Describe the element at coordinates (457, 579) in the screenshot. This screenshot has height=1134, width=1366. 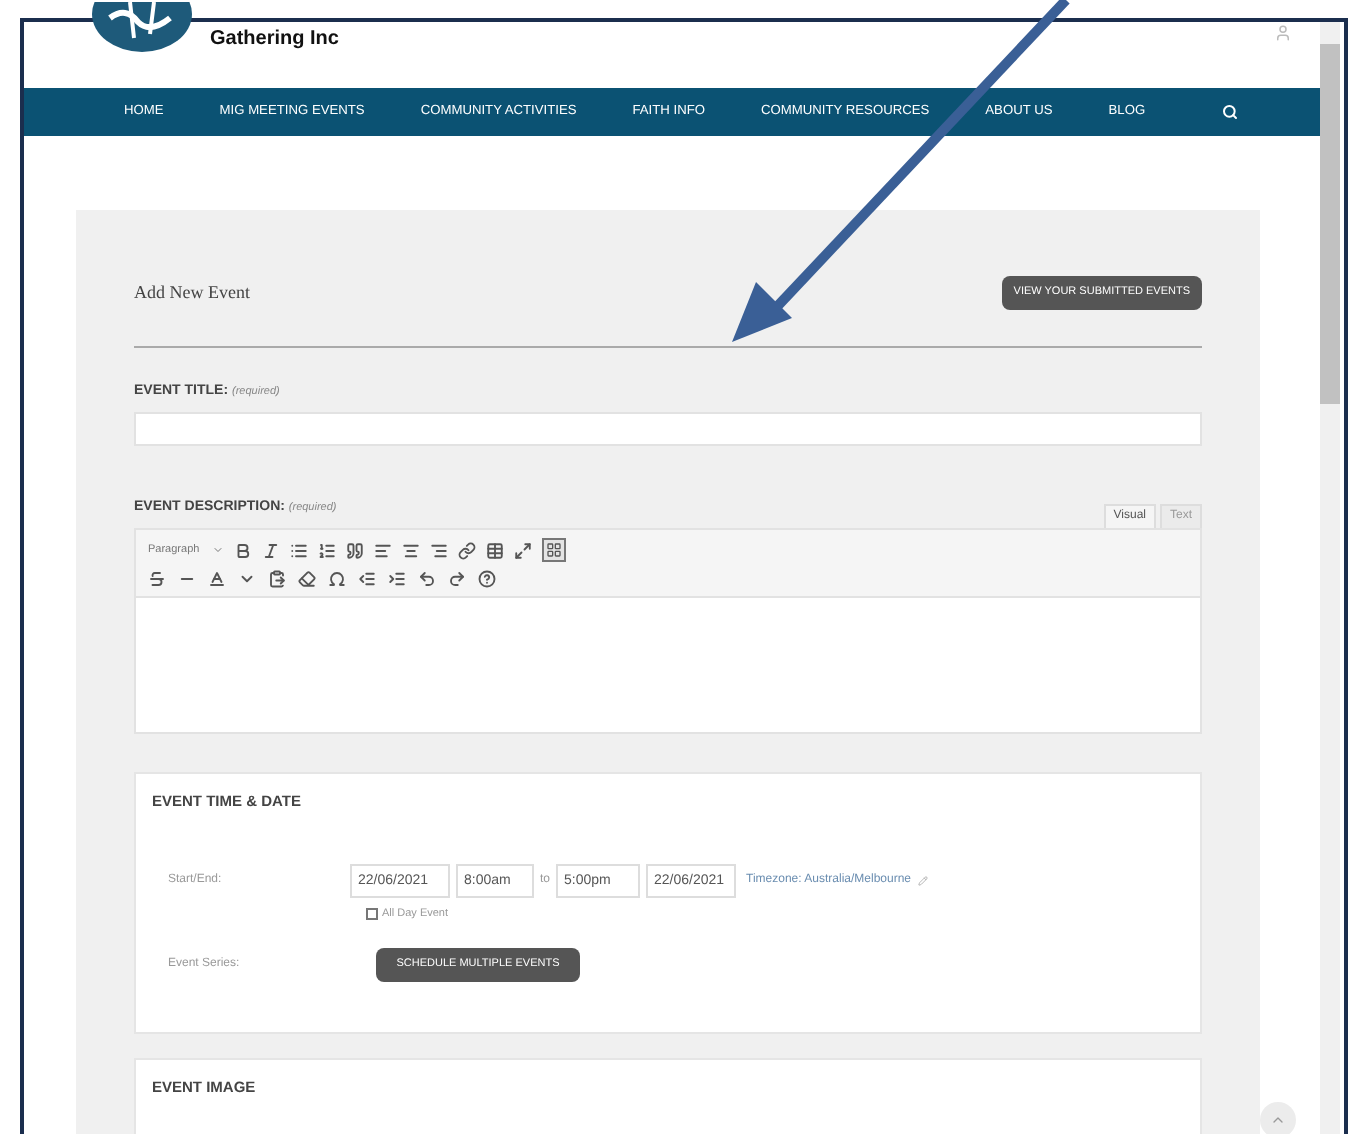
I see `redo-icon` at that location.